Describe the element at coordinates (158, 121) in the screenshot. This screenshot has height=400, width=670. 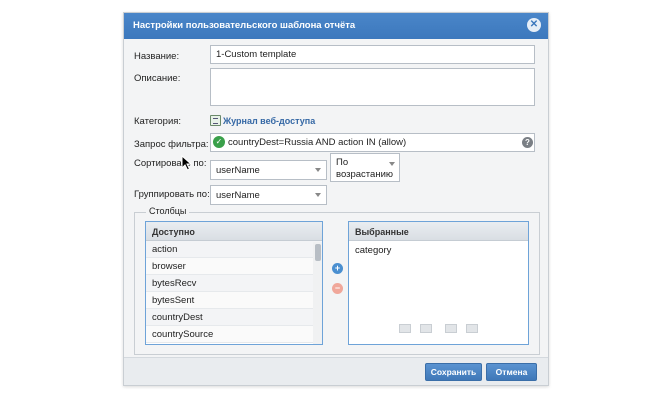
I see `category-label: Категория:` at that location.